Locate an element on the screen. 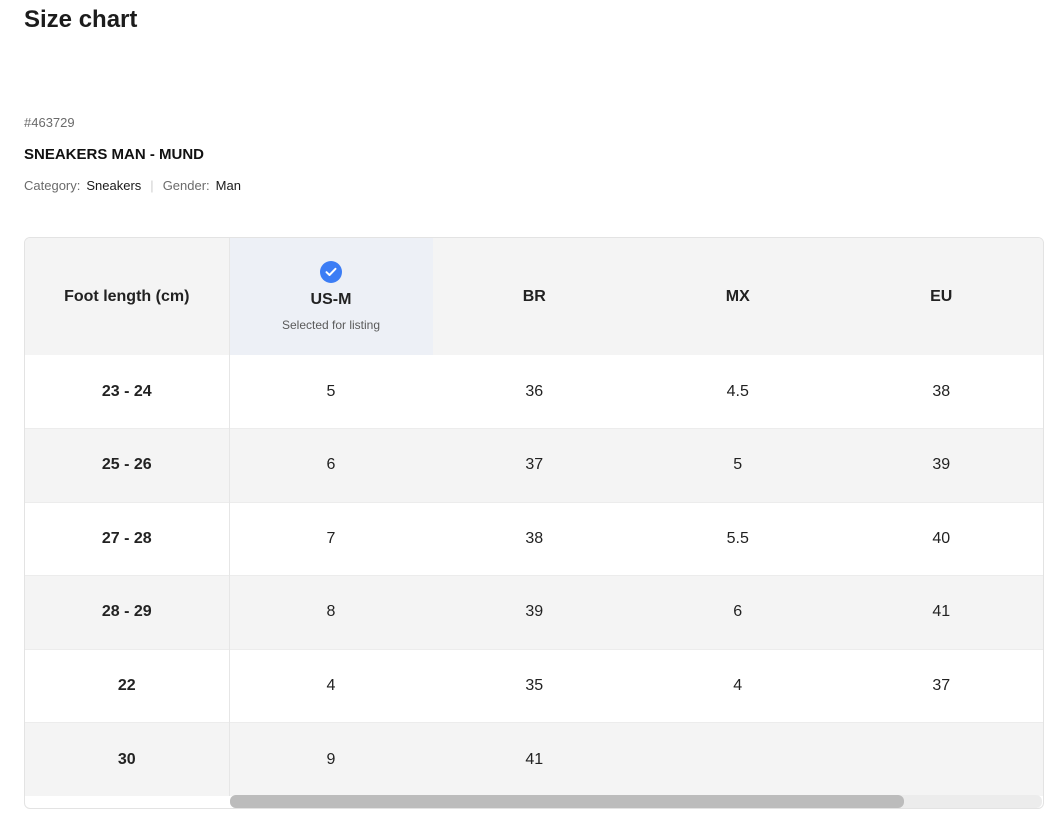  table-cell: 36 is located at coordinates (534, 391).